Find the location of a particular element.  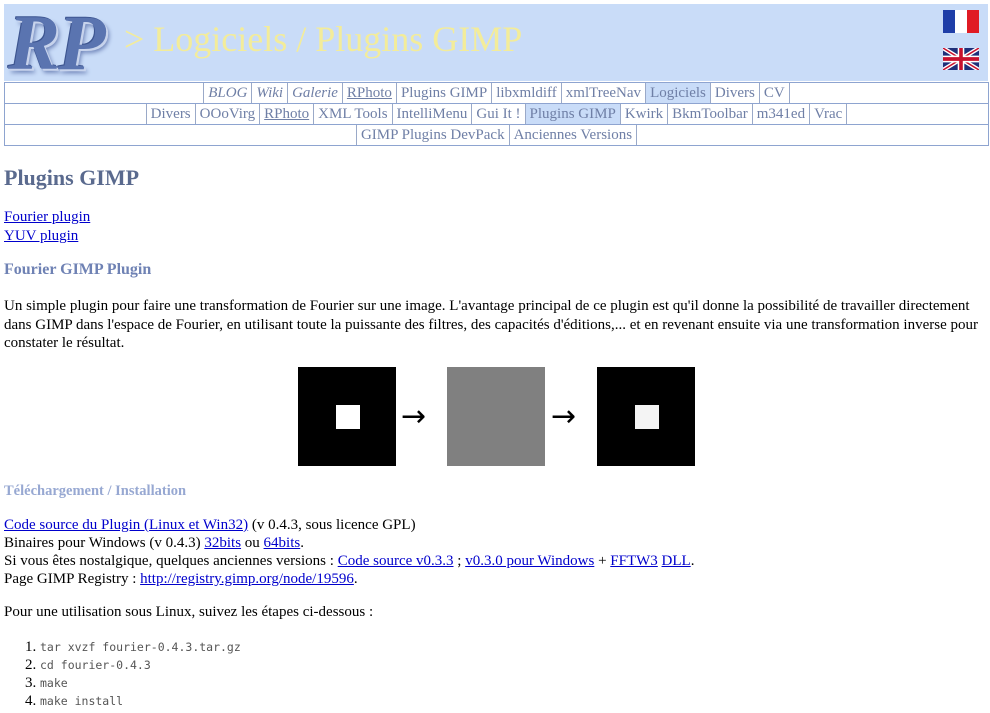

subnav-item-divers: Divers is located at coordinates (170, 114).